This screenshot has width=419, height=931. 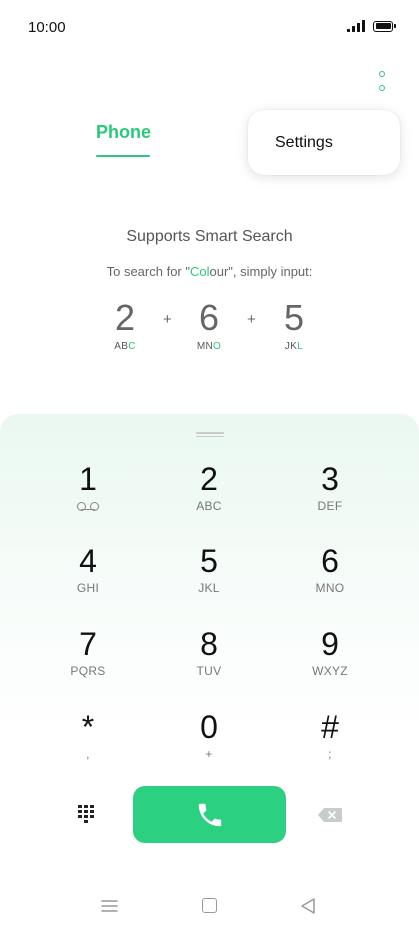 What do you see at coordinates (209, 506) in the screenshot?
I see `key-letters: ABC` at bounding box center [209, 506].